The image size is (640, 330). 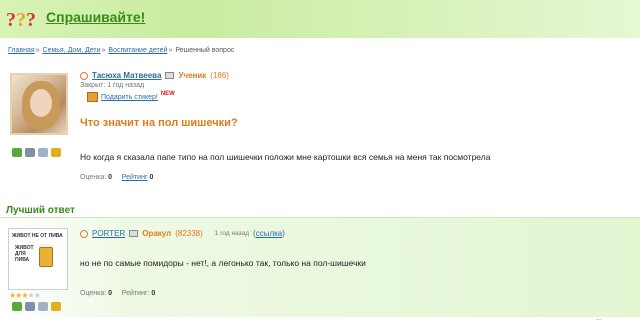 What do you see at coordinates (117, 293) in the screenshot?
I see `answer-rating: Оценка: 0 Рейтинг: 0` at bounding box center [117, 293].